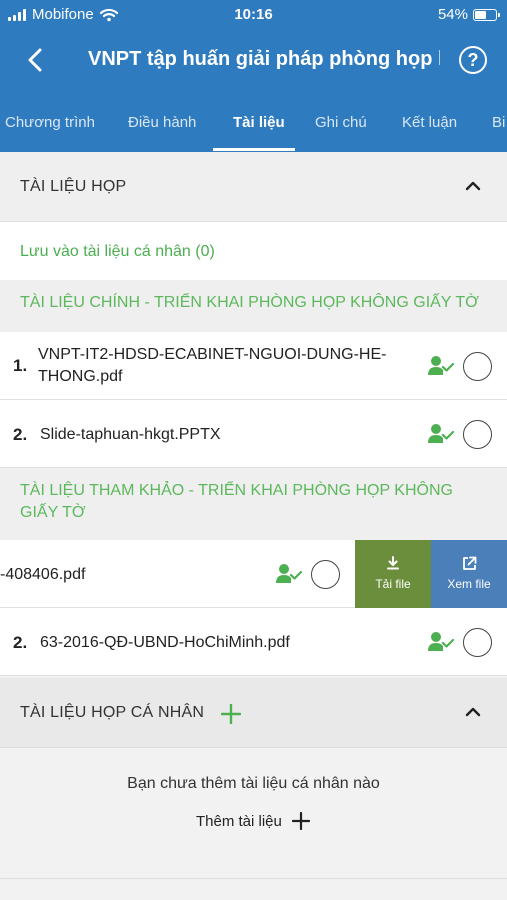 The width and height of the screenshot is (507, 900). I want to click on doc-number: 1., so click(20, 365).